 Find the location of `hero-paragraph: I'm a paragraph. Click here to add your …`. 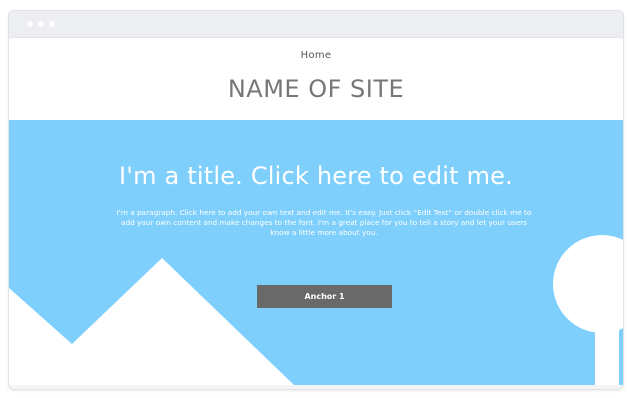

hero-paragraph: I'm a paragraph. Click here to add your … is located at coordinates (324, 223).